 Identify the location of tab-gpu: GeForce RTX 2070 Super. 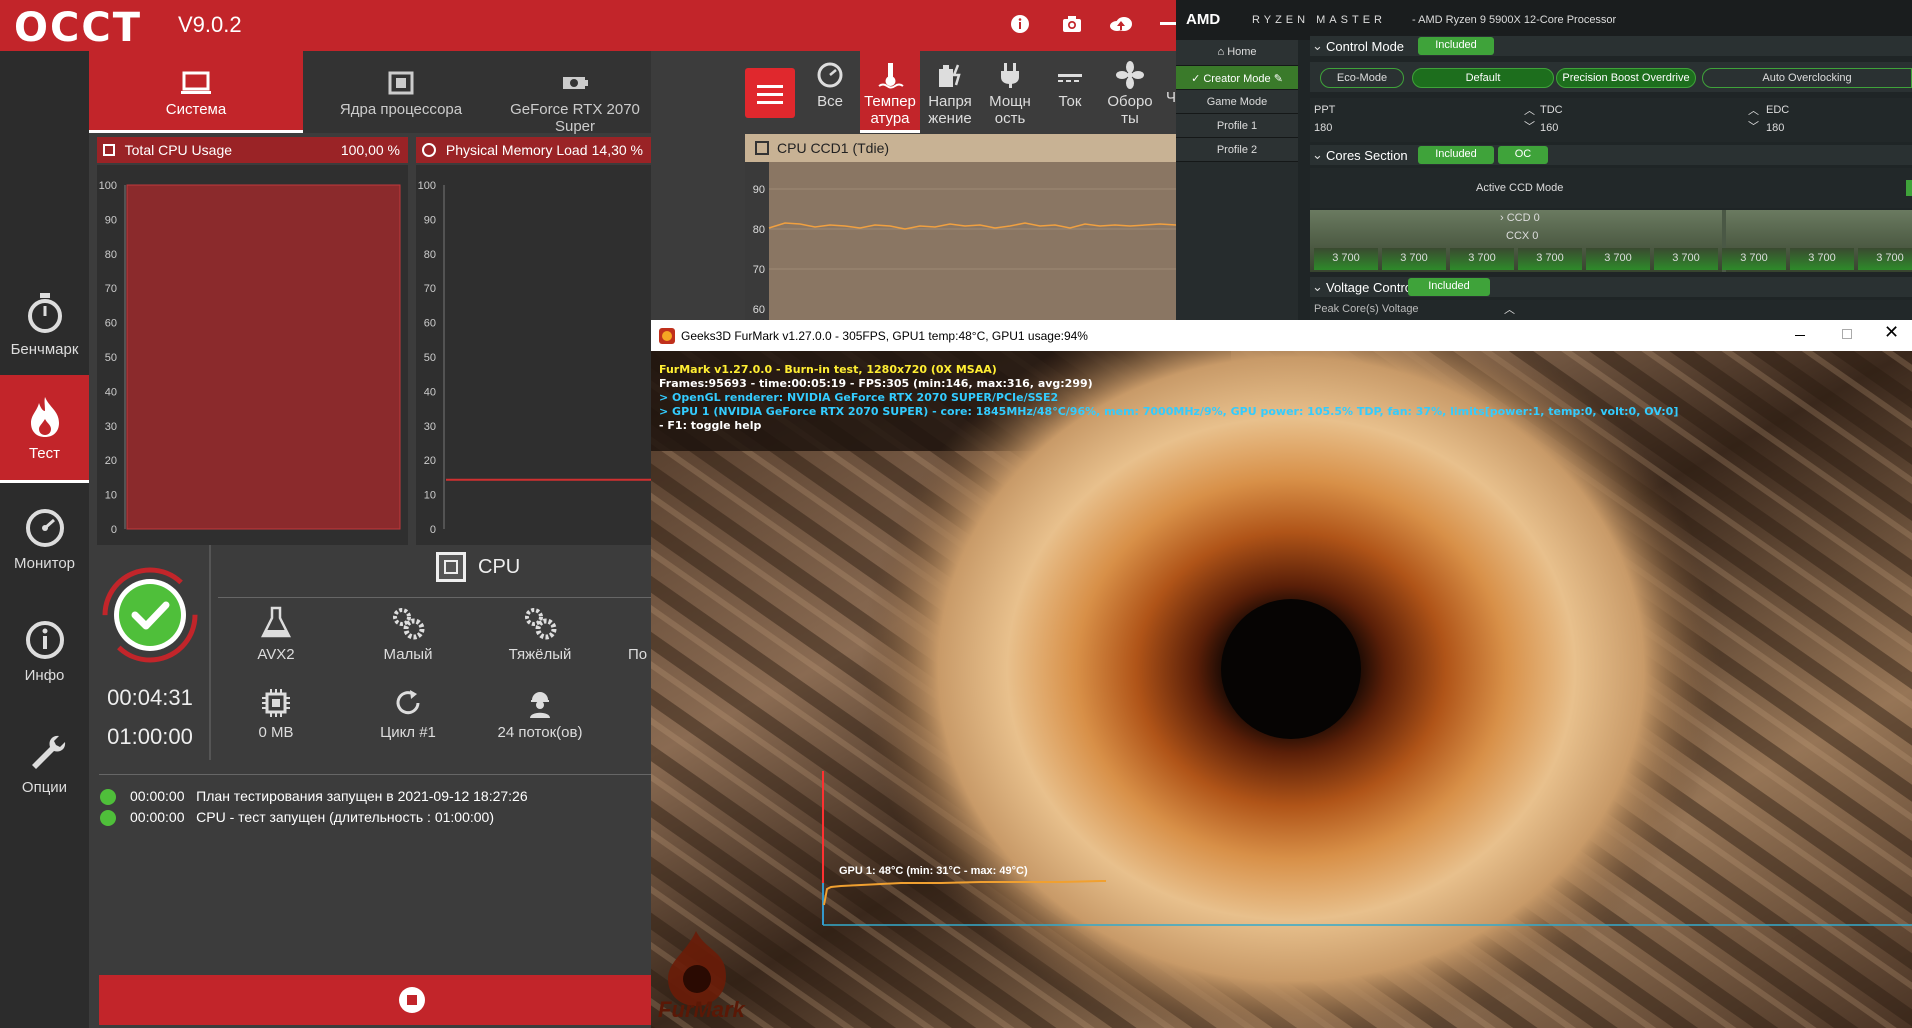
(575, 93).